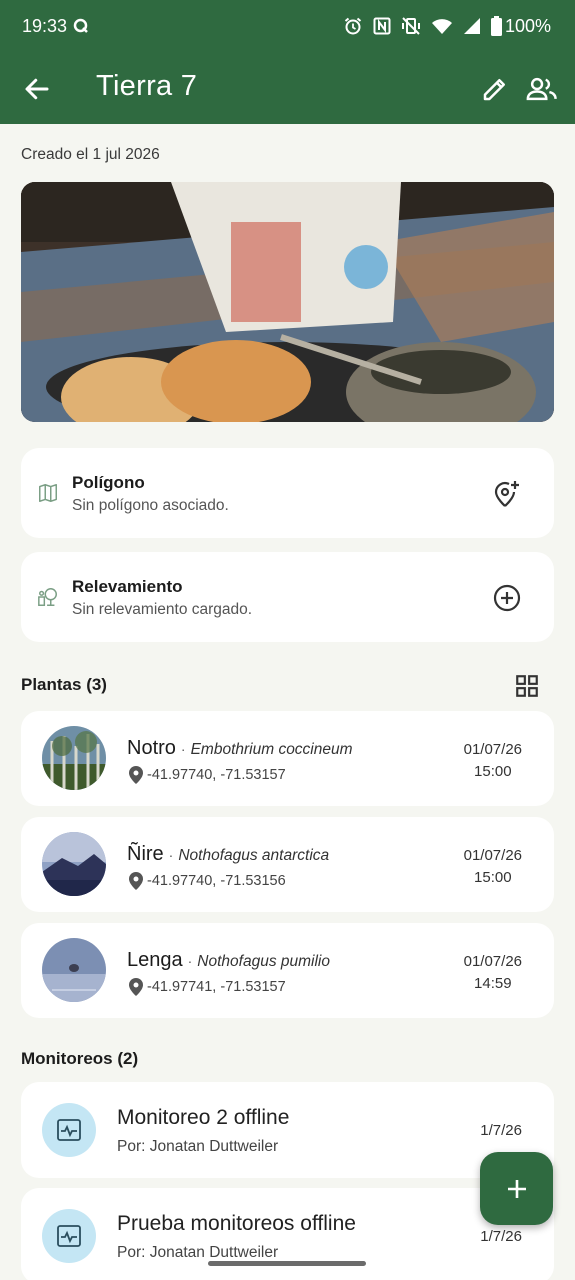 This screenshot has height=1280, width=575. What do you see at coordinates (287, 1263) in the screenshot?
I see `gesture-nav-bar` at bounding box center [287, 1263].